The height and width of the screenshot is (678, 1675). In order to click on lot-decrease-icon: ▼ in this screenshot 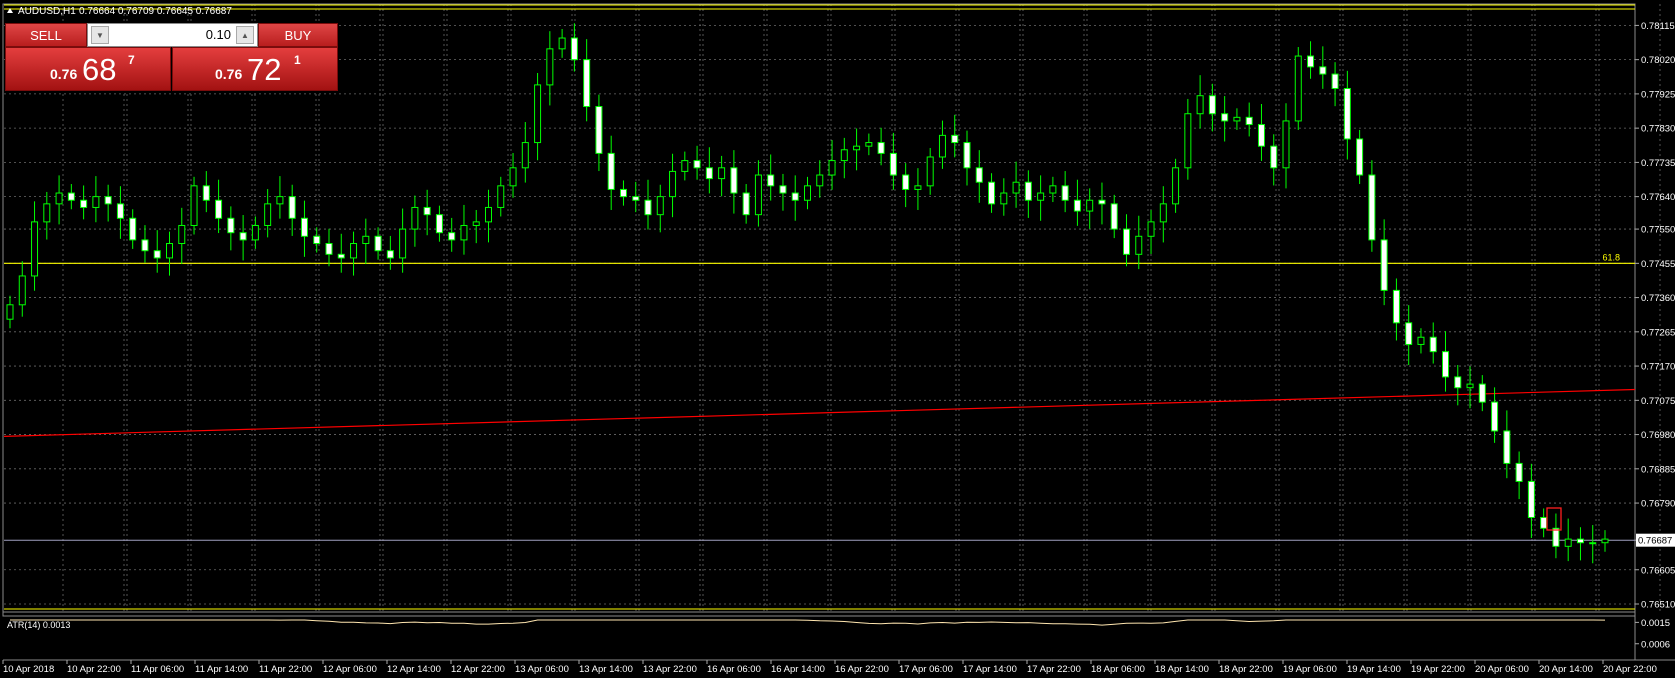, I will do `click(100, 35)`.